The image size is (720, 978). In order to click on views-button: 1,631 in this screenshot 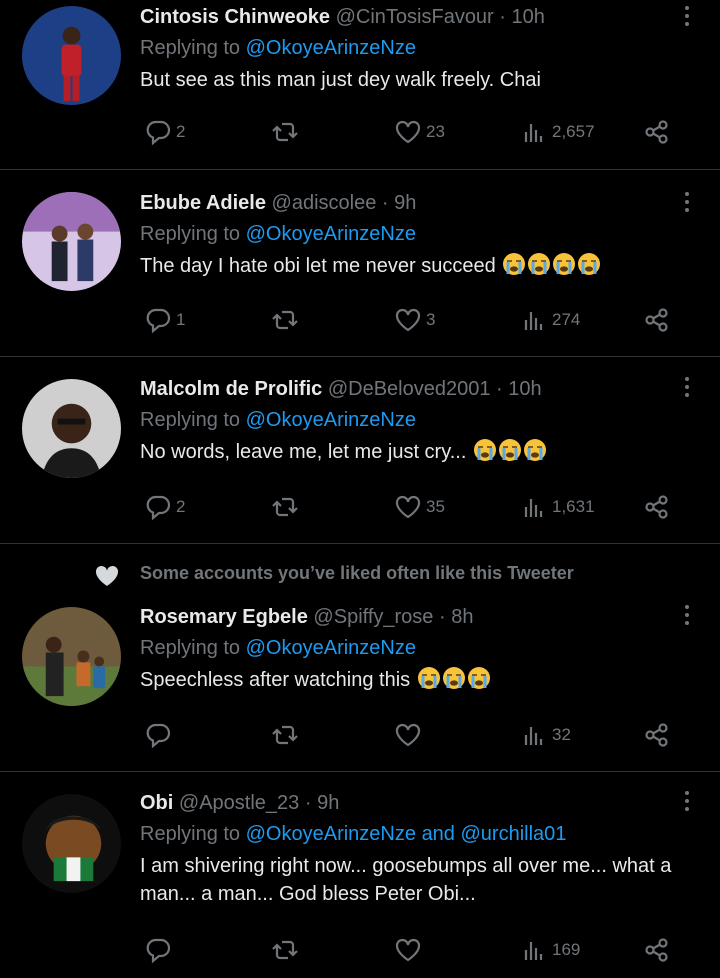, I will do `click(557, 507)`.